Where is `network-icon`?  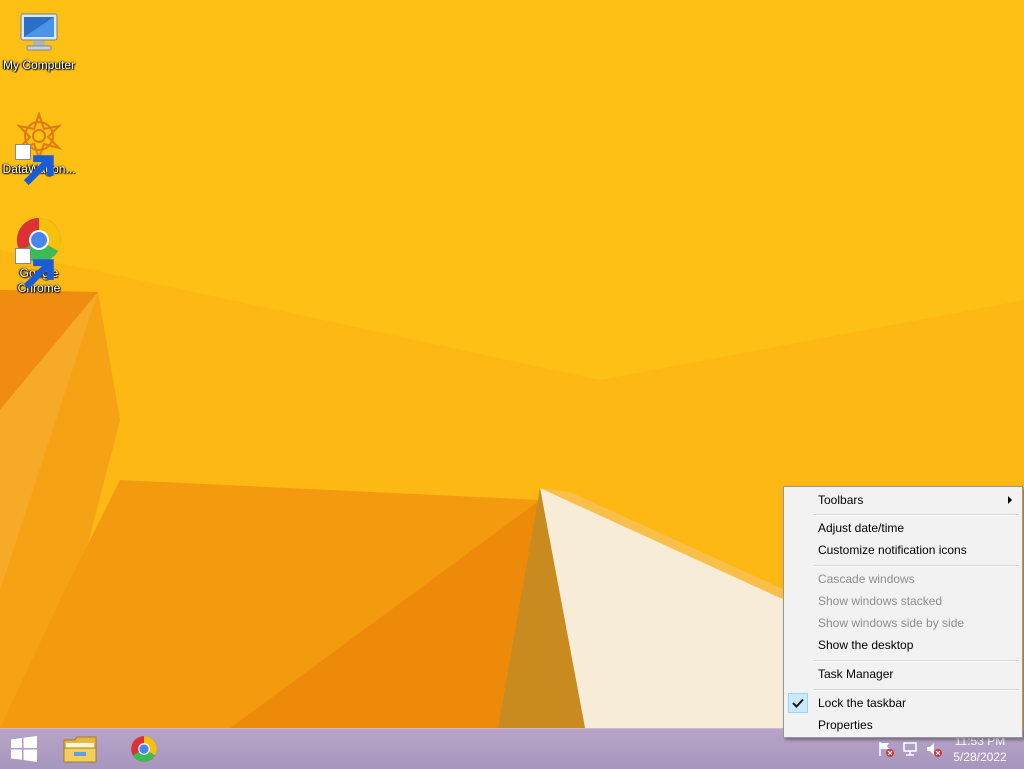
network-icon is located at coordinates (911, 749).